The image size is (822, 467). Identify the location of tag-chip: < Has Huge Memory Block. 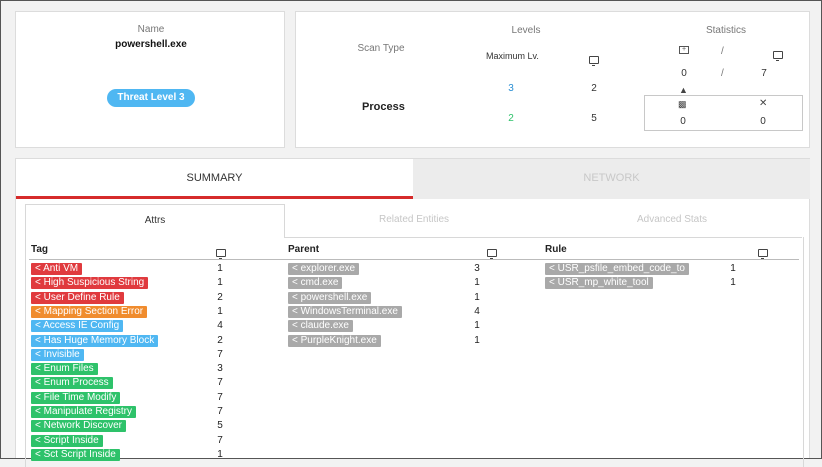
(95, 341).